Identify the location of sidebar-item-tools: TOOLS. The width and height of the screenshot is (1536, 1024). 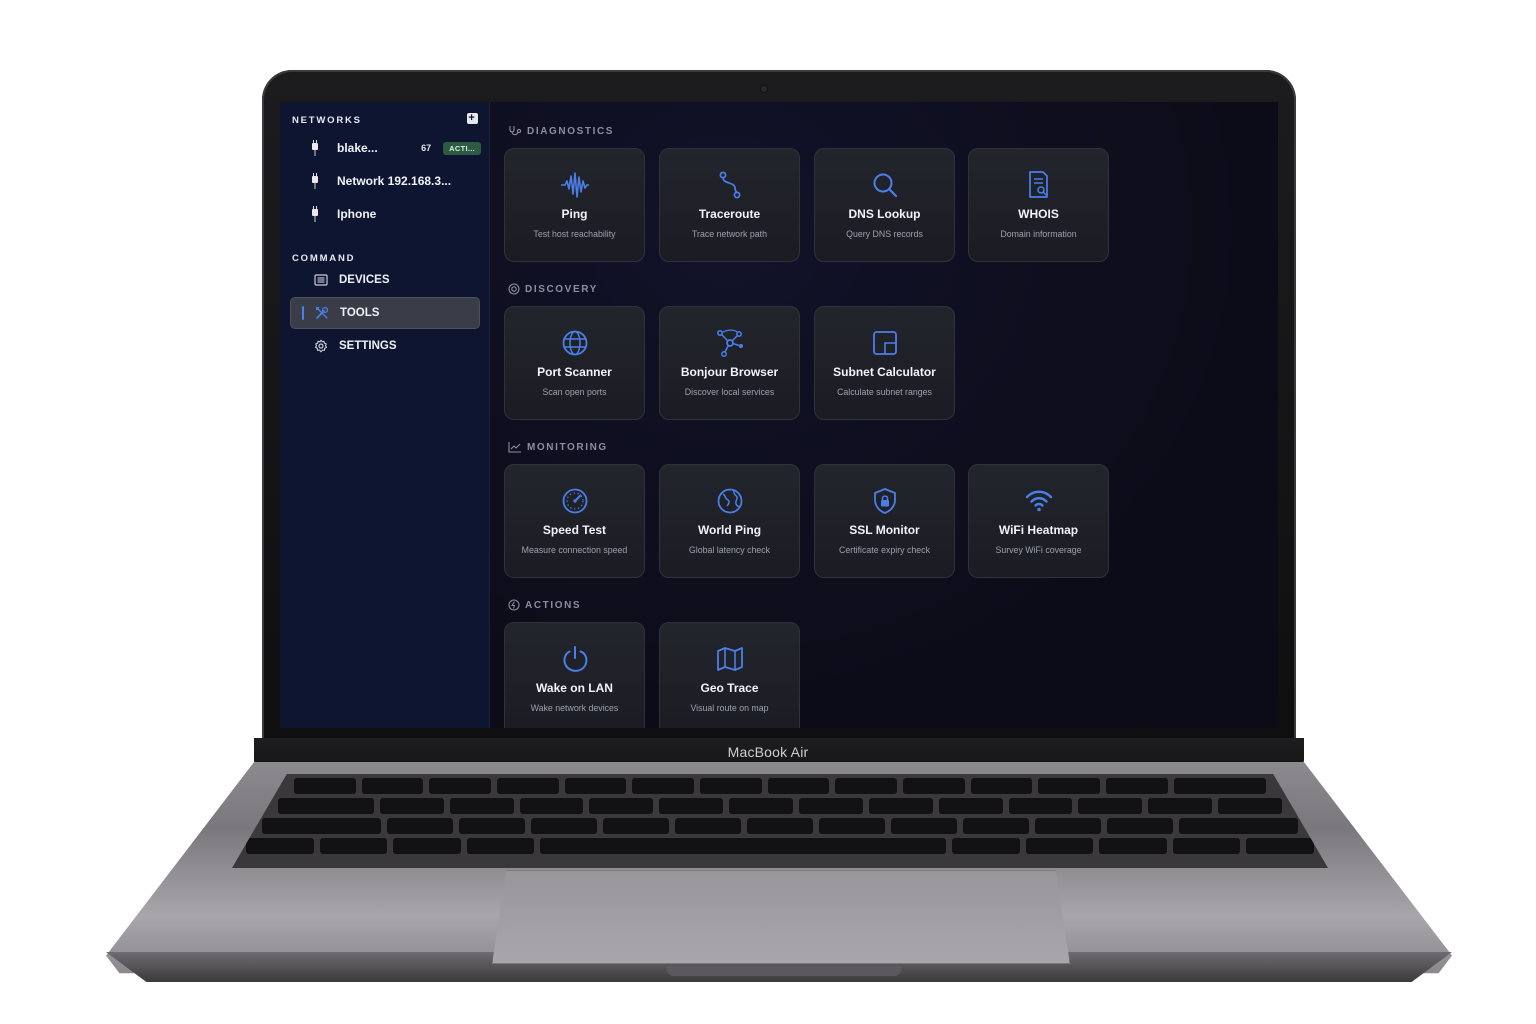
(385, 313).